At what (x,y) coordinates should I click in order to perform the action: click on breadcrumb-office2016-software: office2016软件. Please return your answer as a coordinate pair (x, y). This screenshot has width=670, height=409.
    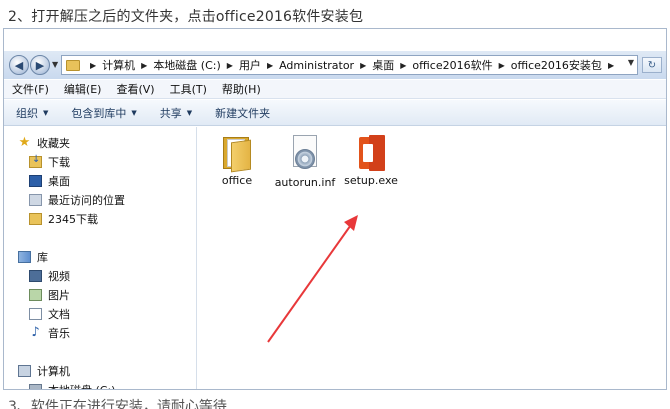
    Looking at the image, I should click on (452, 65).